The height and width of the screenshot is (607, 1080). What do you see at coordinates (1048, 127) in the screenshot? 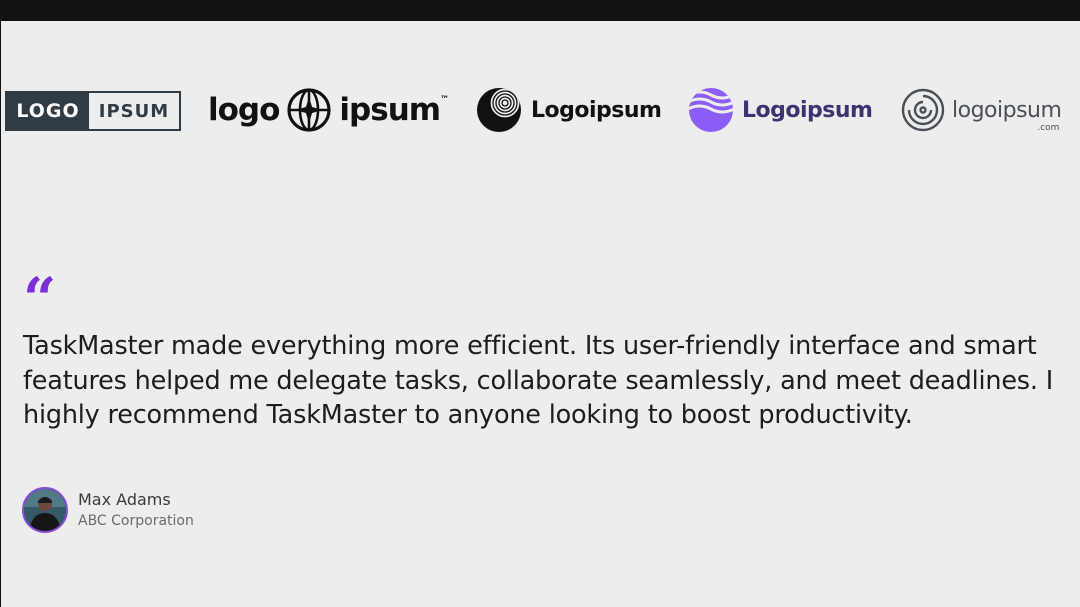
I see `logo-domain-suffix: .com` at bounding box center [1048, 127].